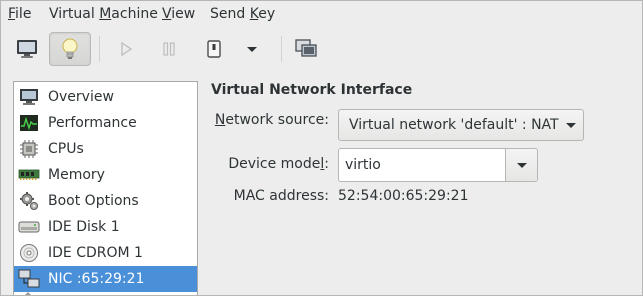  I want to click on monitor-icon, so click(29, 97).